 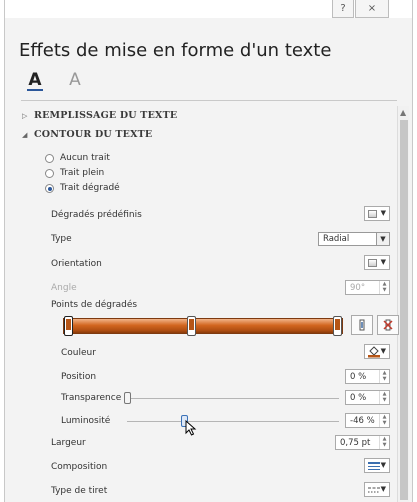 What do you see at coordinates (372, 214) in the screenshot?
I see `gradient-swatch-icon` at bounding box center [372, 214].